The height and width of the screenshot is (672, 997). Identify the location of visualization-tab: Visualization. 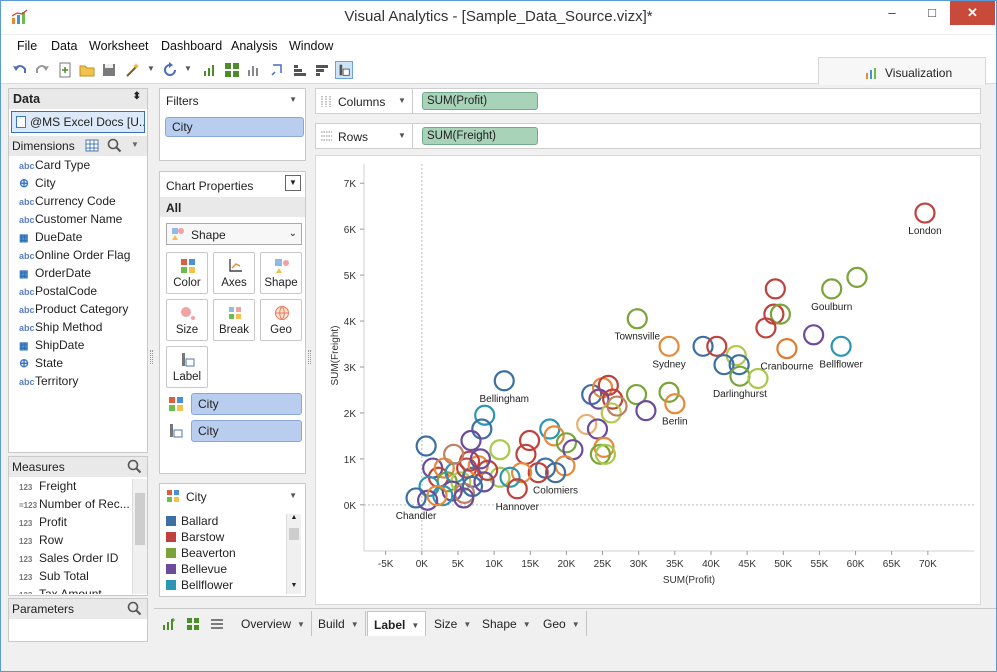
(902, 71).